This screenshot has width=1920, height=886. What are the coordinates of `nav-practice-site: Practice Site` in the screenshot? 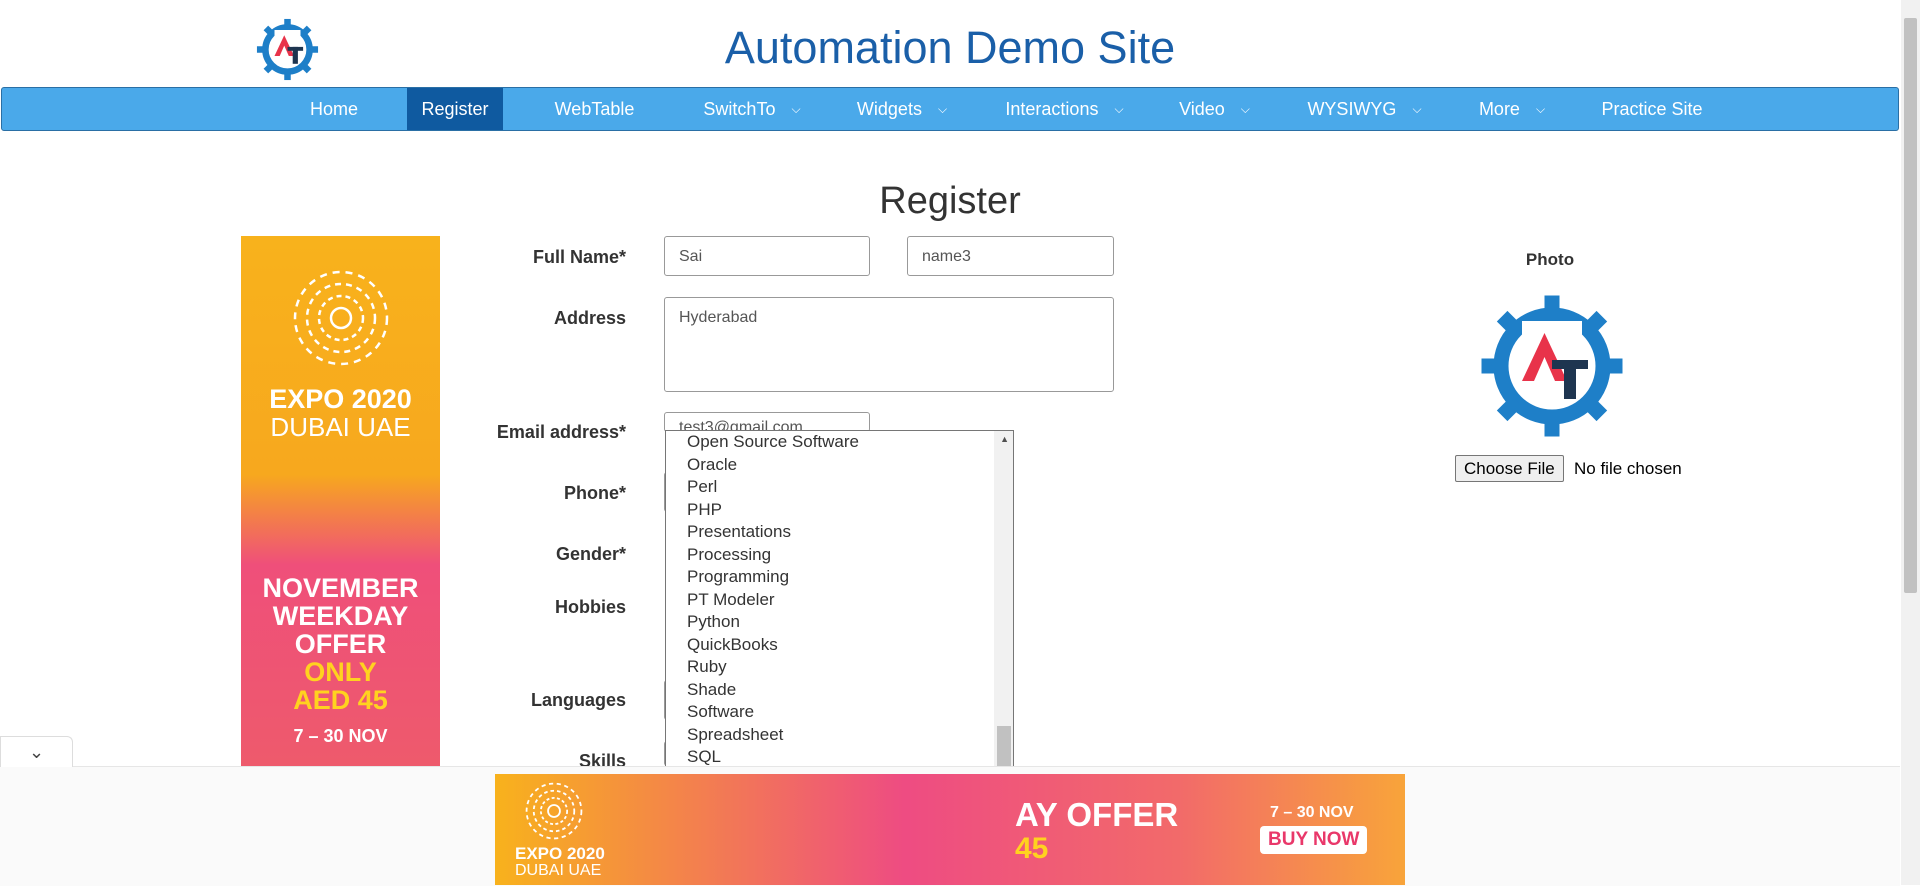 It's located at (1652, 109).